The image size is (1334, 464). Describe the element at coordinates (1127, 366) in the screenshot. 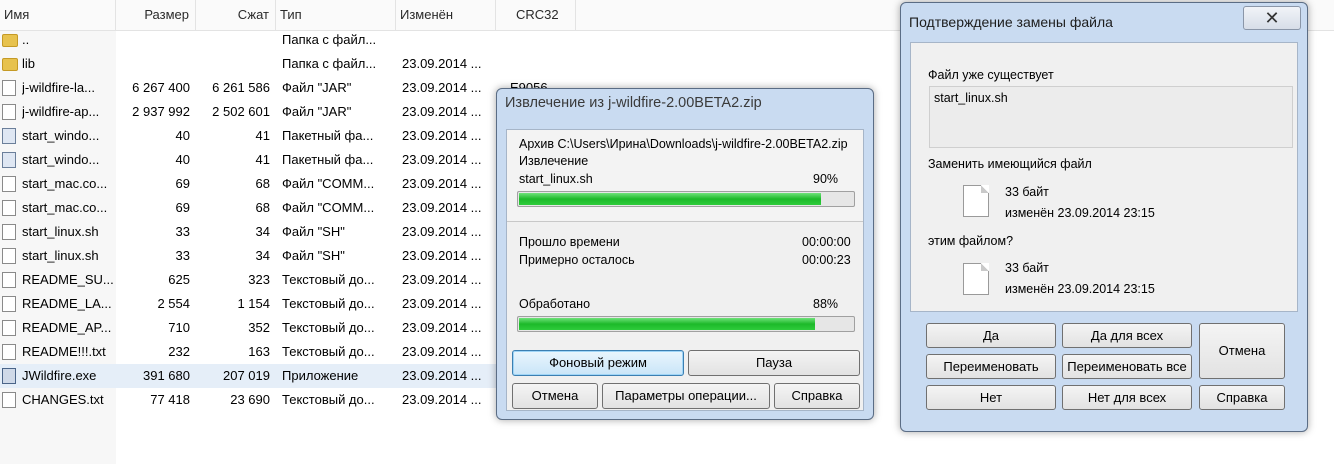

I see `rename-all-button: Переименовать все` at that location.